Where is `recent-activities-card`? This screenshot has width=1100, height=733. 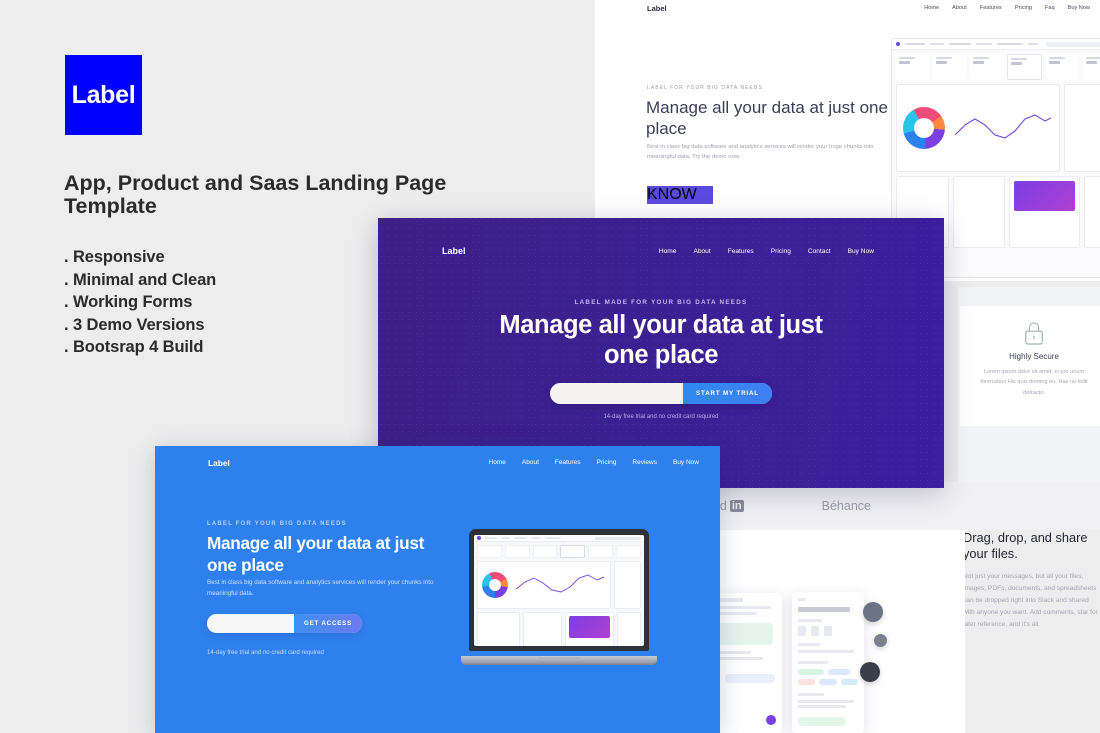 recent-activities-card is located at coordinates (498, 629).